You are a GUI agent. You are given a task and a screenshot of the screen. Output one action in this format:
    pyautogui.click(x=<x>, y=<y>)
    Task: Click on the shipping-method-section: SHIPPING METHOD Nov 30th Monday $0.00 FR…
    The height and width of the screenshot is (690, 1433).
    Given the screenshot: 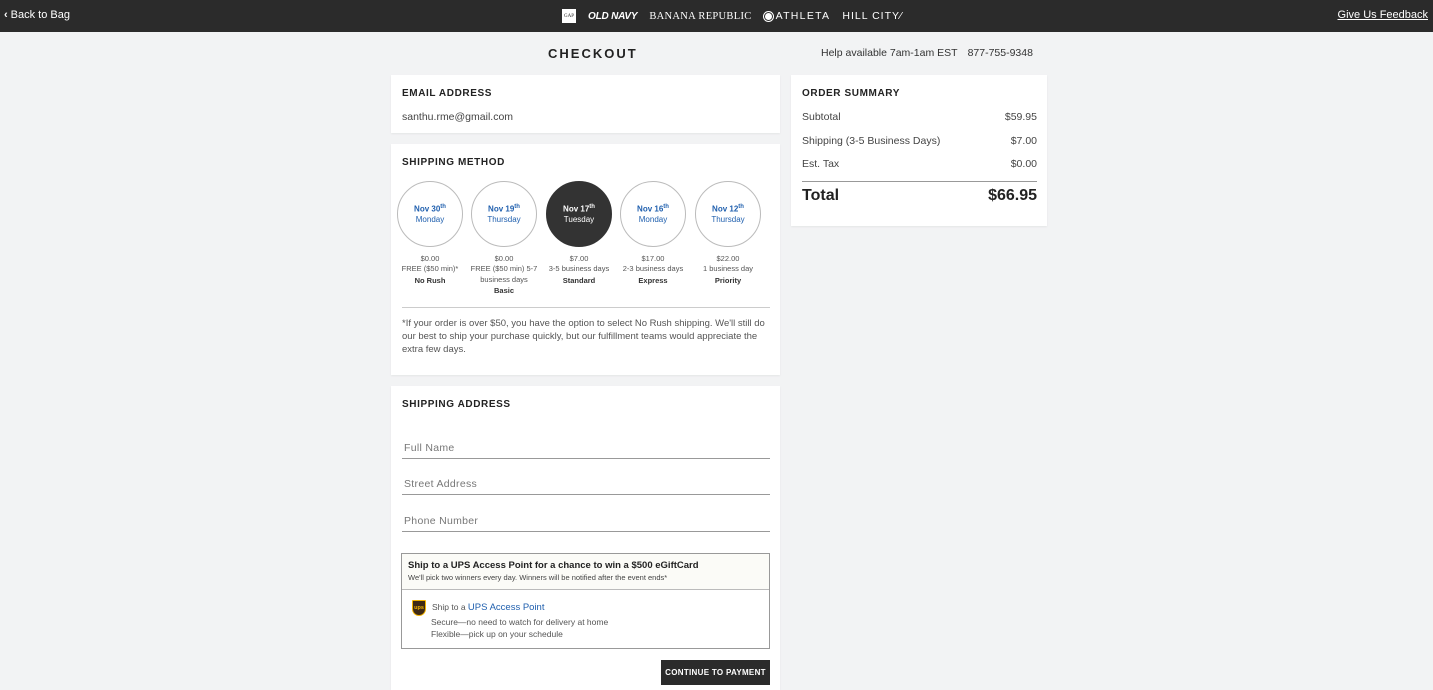 What is the action you would take?
    pyautogui.click(x=585, y=259)
    